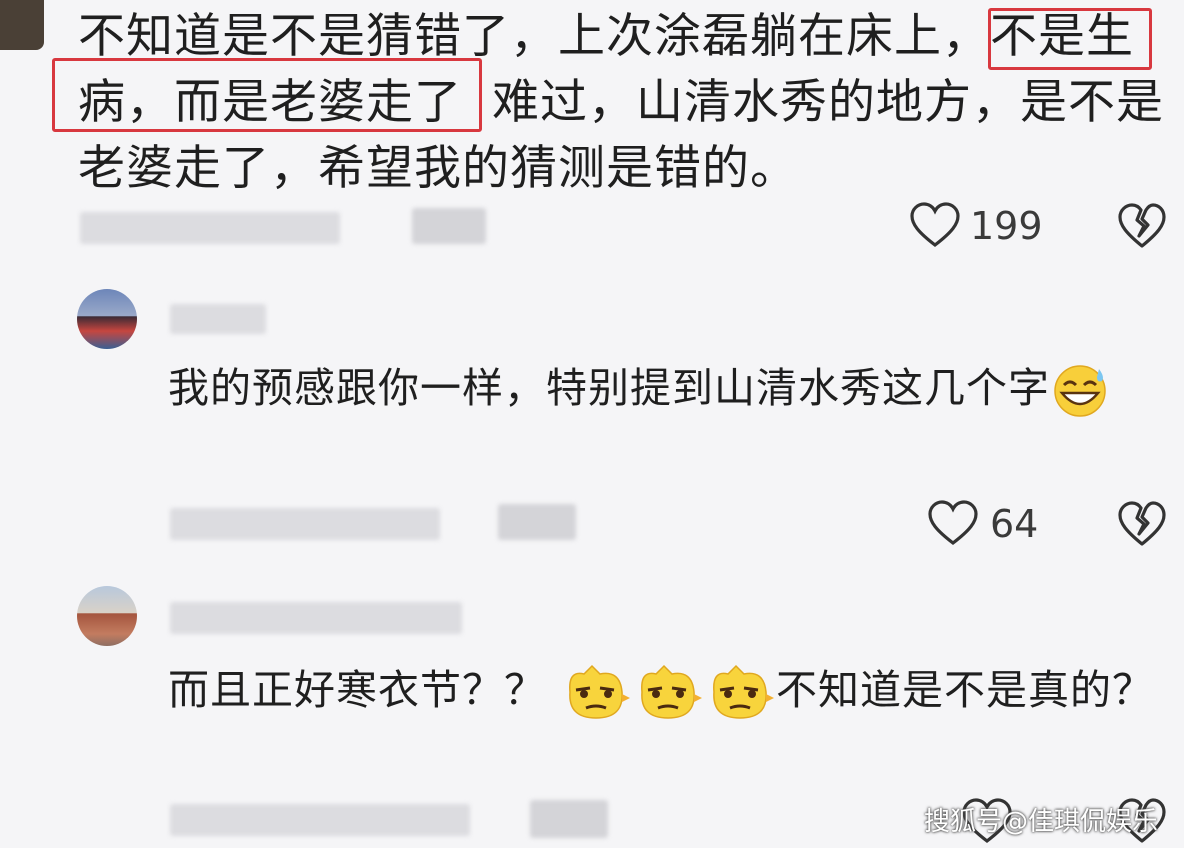  Describe the element at coordinates (267, 95) in the screenshot. I see `highlight-box-line2` at that location.